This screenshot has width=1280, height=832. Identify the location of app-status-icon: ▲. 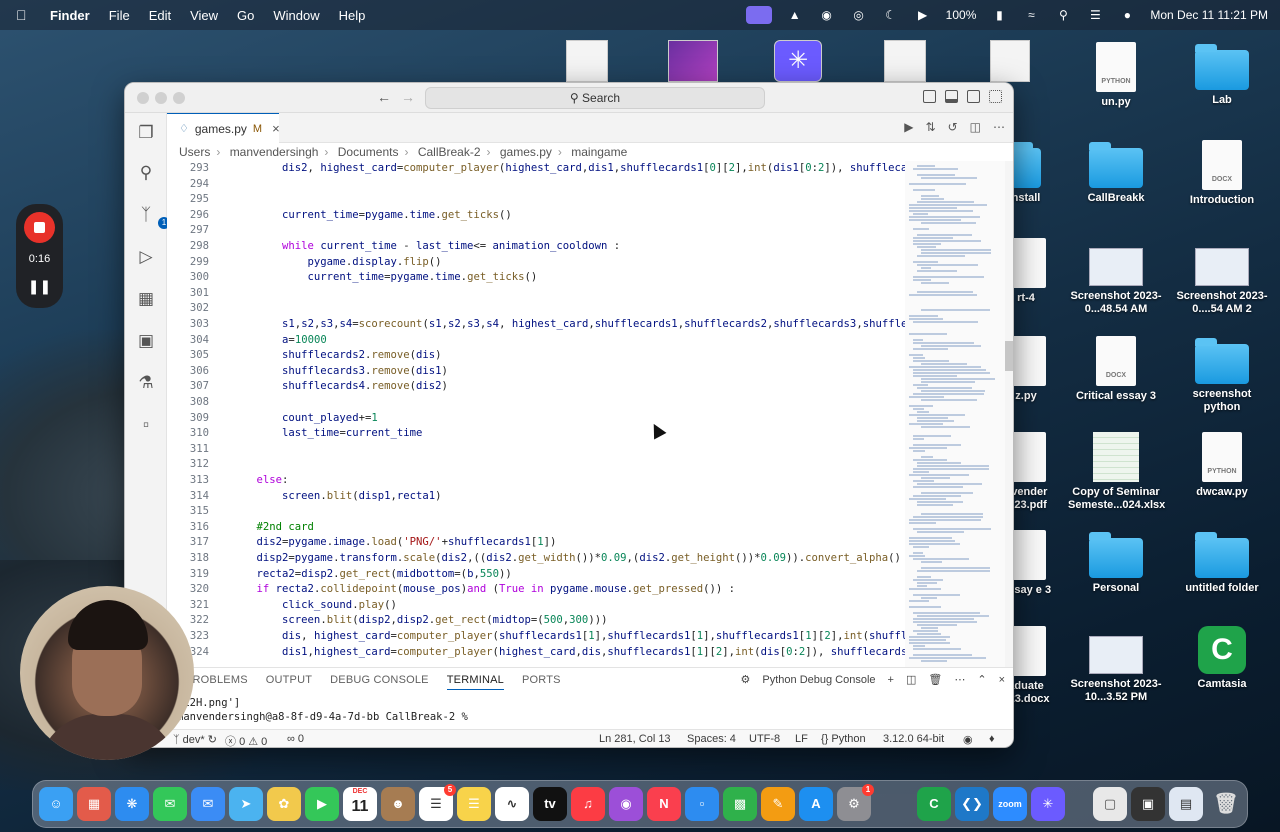
(795, 15).